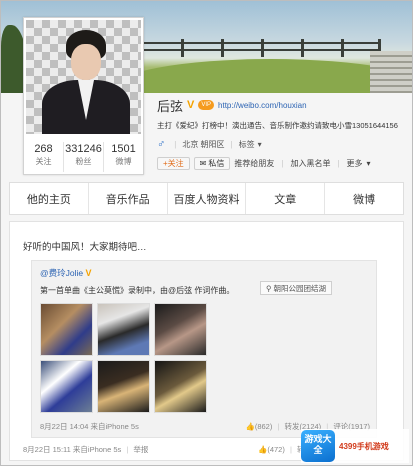 The height and width of the screenshot is (466, 413). What do you see at coordinates (83, 77) in the screenshot?
I see `avatar` at bounding box center [83, 77].